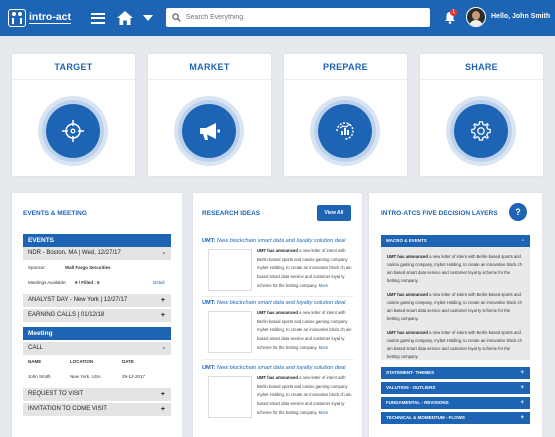 This screenshot has height=437, width=555. What do you see at coordinates (453, 12) in the screenshot?
I see `notification-badge: 1` at bounding box center [453, 12].